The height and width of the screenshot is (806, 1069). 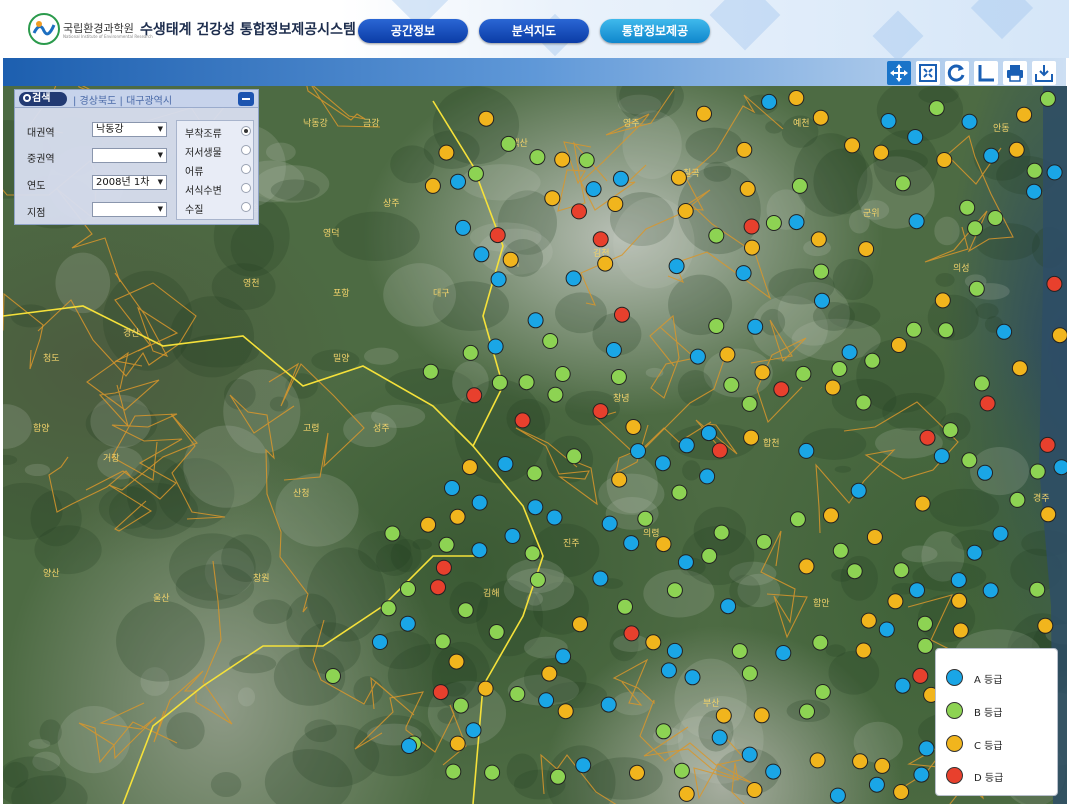 What do you see at coordinates (219, 189) in the screenshot?
I see `type-option-habitat: 서식수변` at bounding box center [219, 189].